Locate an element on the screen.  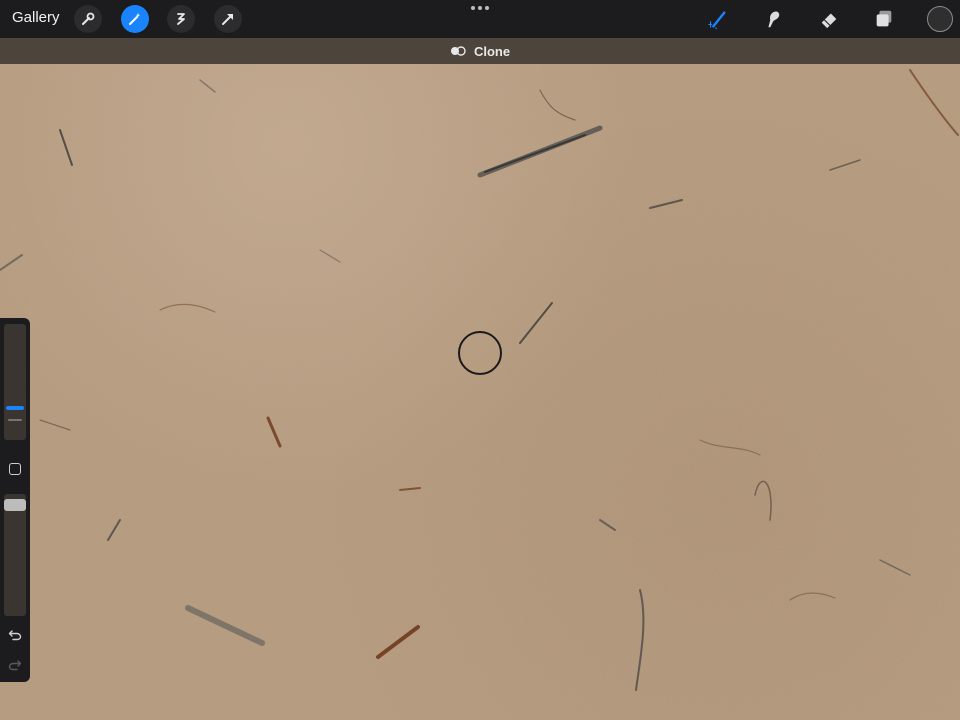
eraser-button is located at coordinates (829, 19).